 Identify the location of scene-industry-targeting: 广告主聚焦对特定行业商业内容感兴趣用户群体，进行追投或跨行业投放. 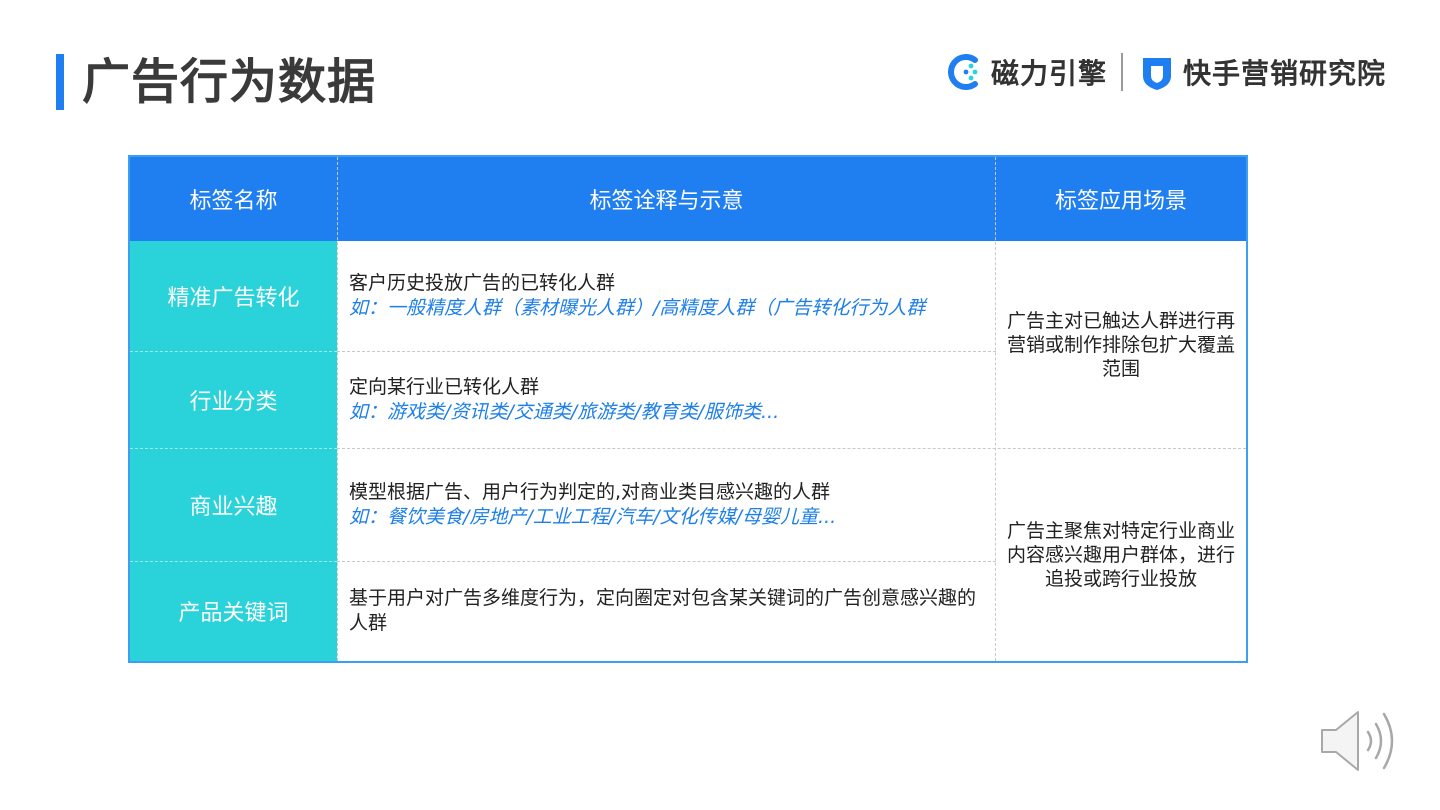
(1120, 554).